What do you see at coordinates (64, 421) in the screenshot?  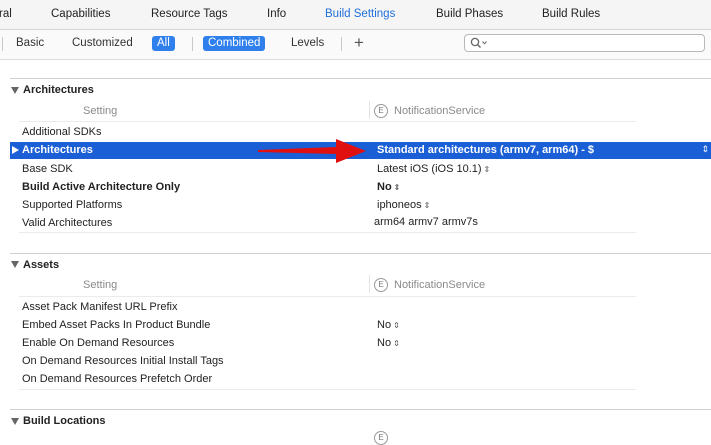 I see `section-title-build-locations: Build Locations` at bounding box center [64, 421].